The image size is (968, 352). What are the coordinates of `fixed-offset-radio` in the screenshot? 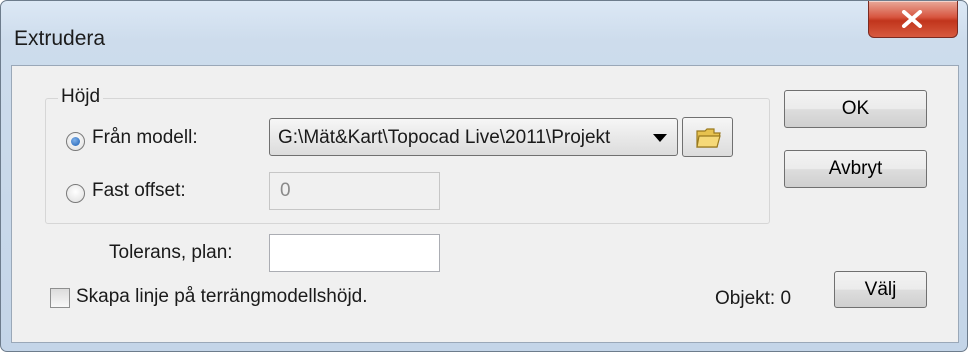 It's located at (75, 193).